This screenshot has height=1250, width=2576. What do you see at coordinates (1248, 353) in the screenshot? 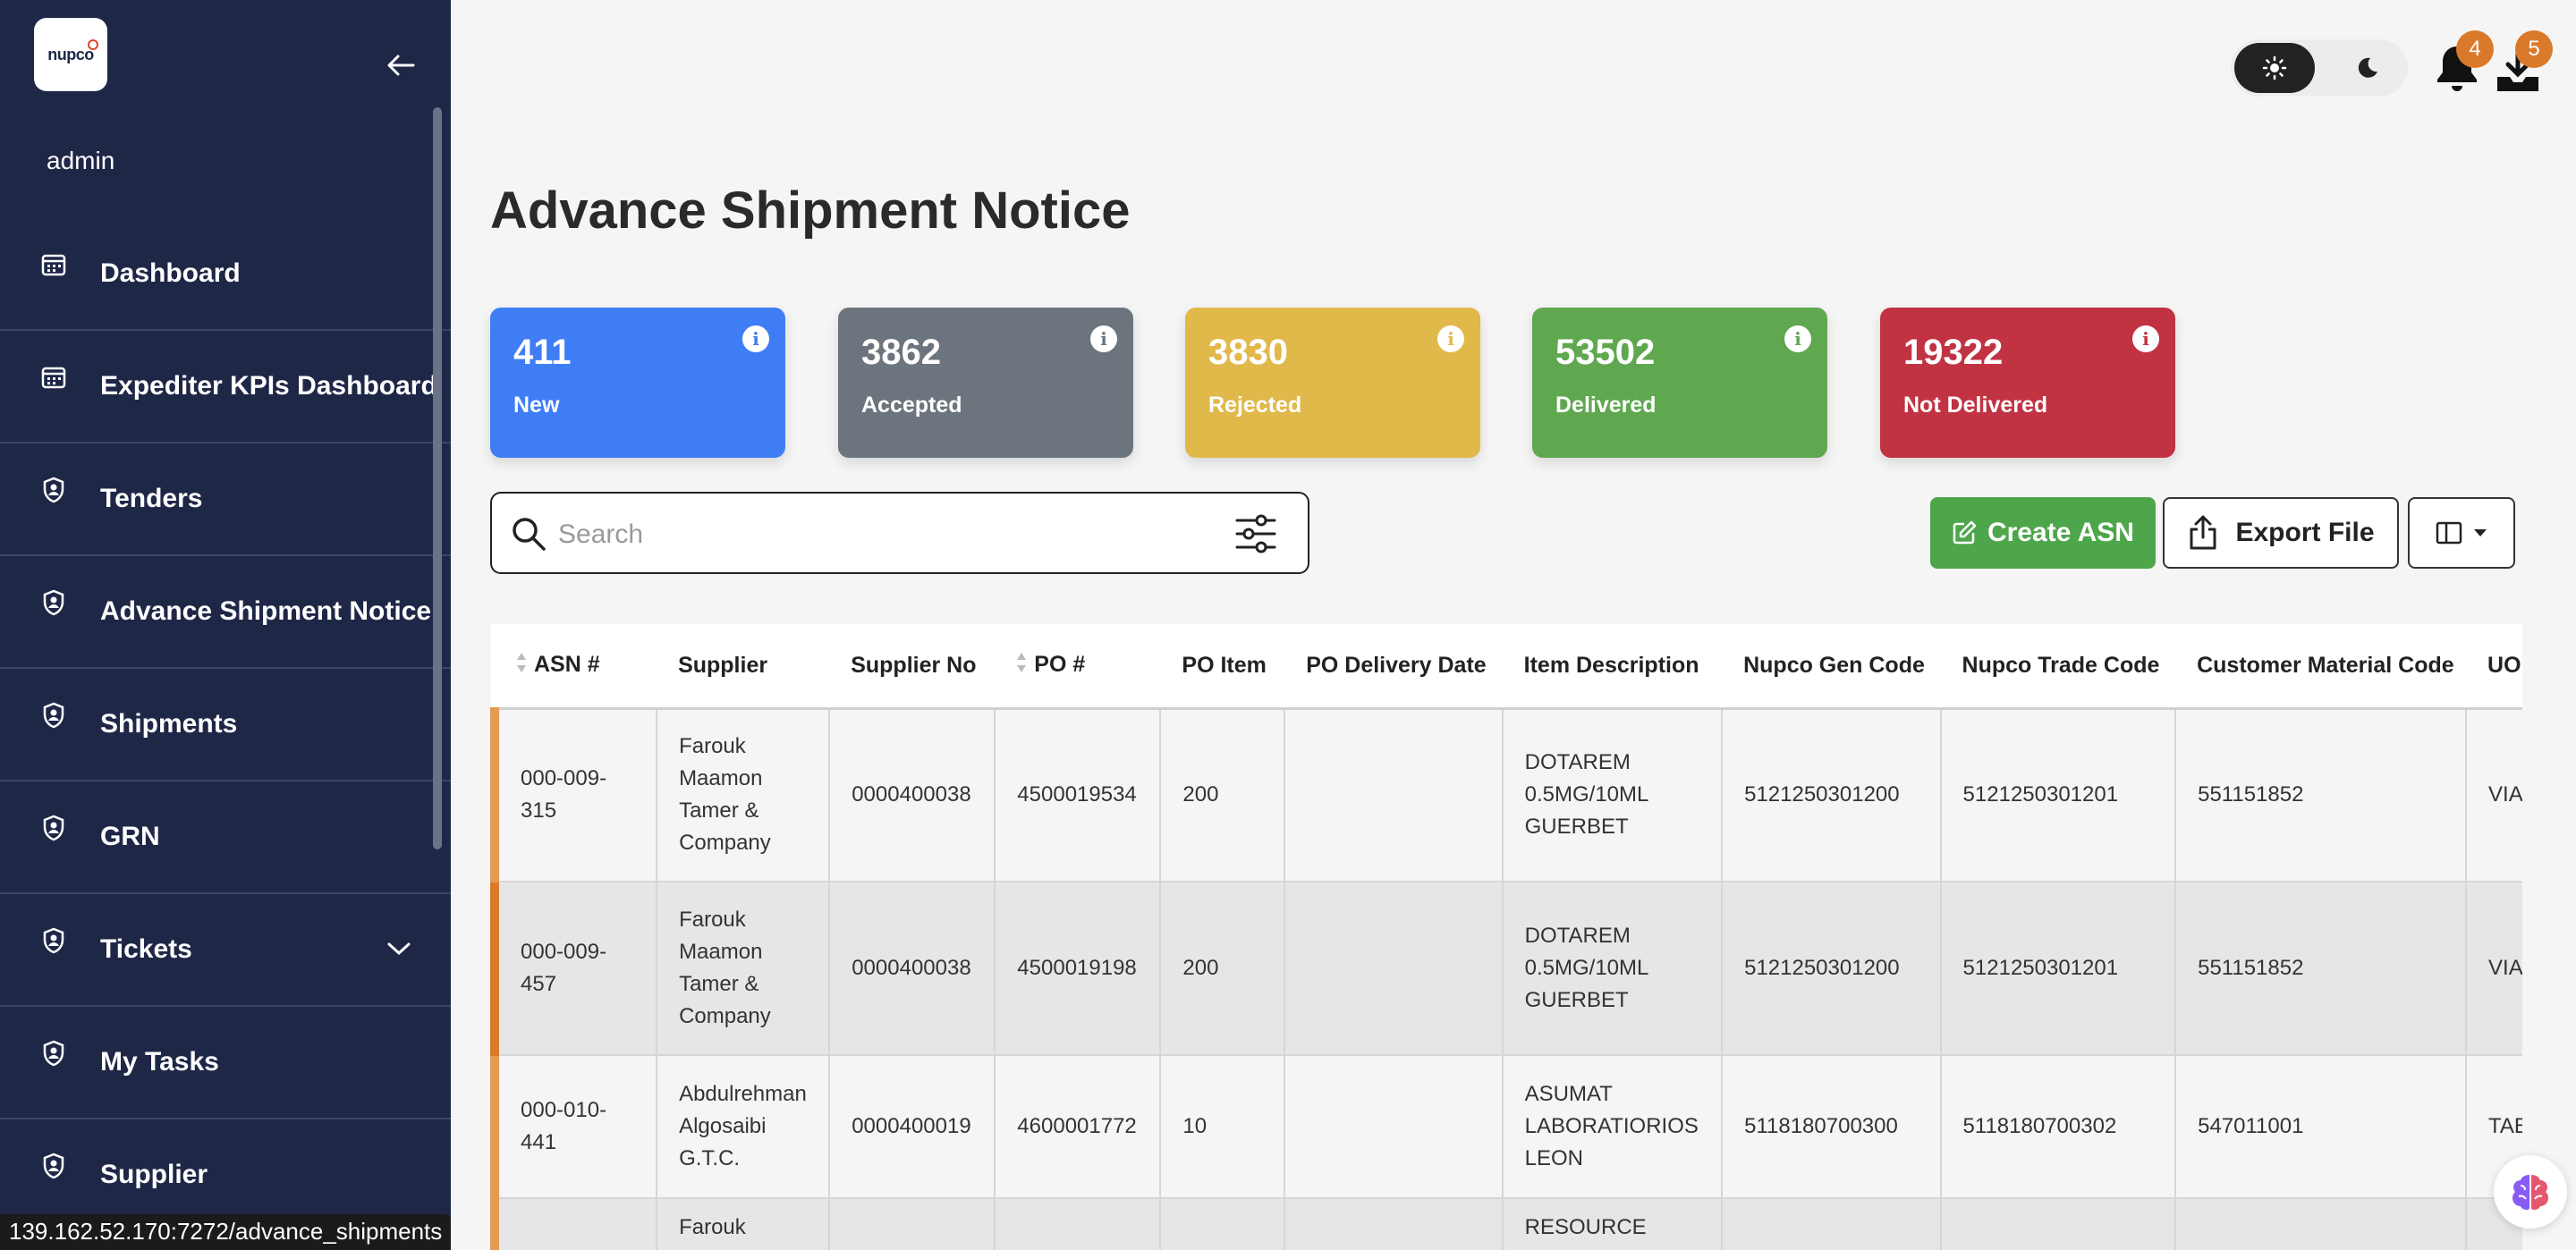
I see `stat-value: 3830` at bounding box center [1248, 353].